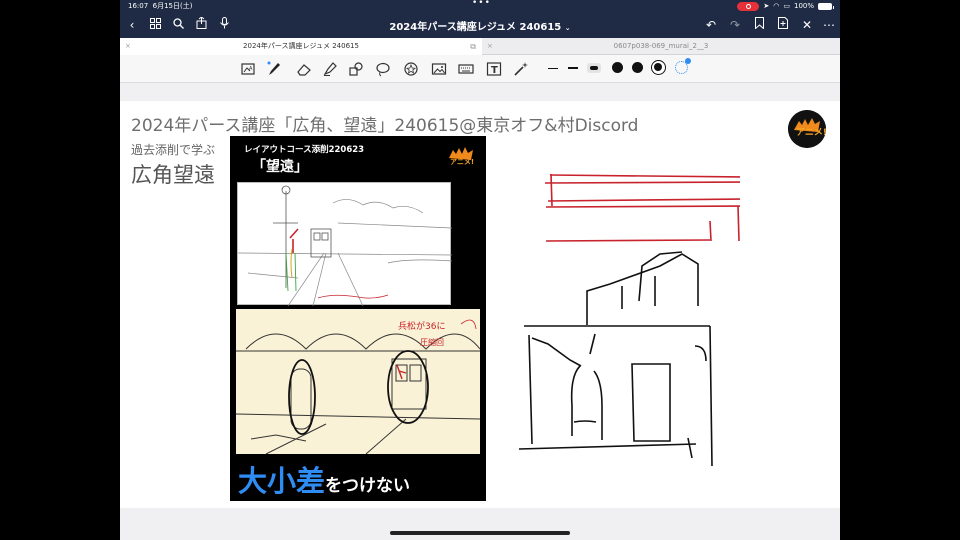 The image size is (960, 540). Describe the element at coordinates (248, 69) in the screenshot. I see `lasso-scan-icon: A` at that location.